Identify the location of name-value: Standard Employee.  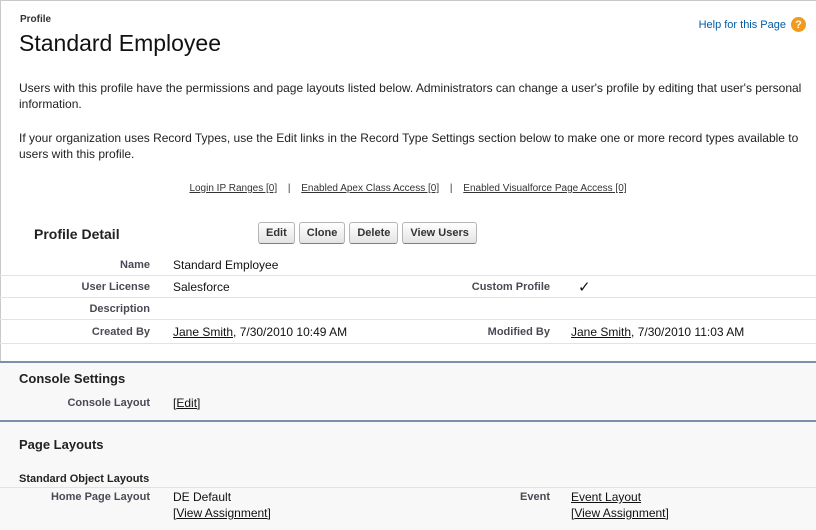
(226, 265).